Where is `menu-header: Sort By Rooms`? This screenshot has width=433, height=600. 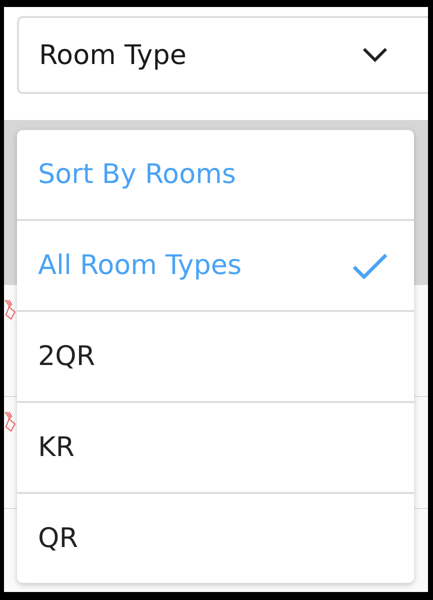 menu-header: Sort By Rooms is located at coordinates (215, 175).